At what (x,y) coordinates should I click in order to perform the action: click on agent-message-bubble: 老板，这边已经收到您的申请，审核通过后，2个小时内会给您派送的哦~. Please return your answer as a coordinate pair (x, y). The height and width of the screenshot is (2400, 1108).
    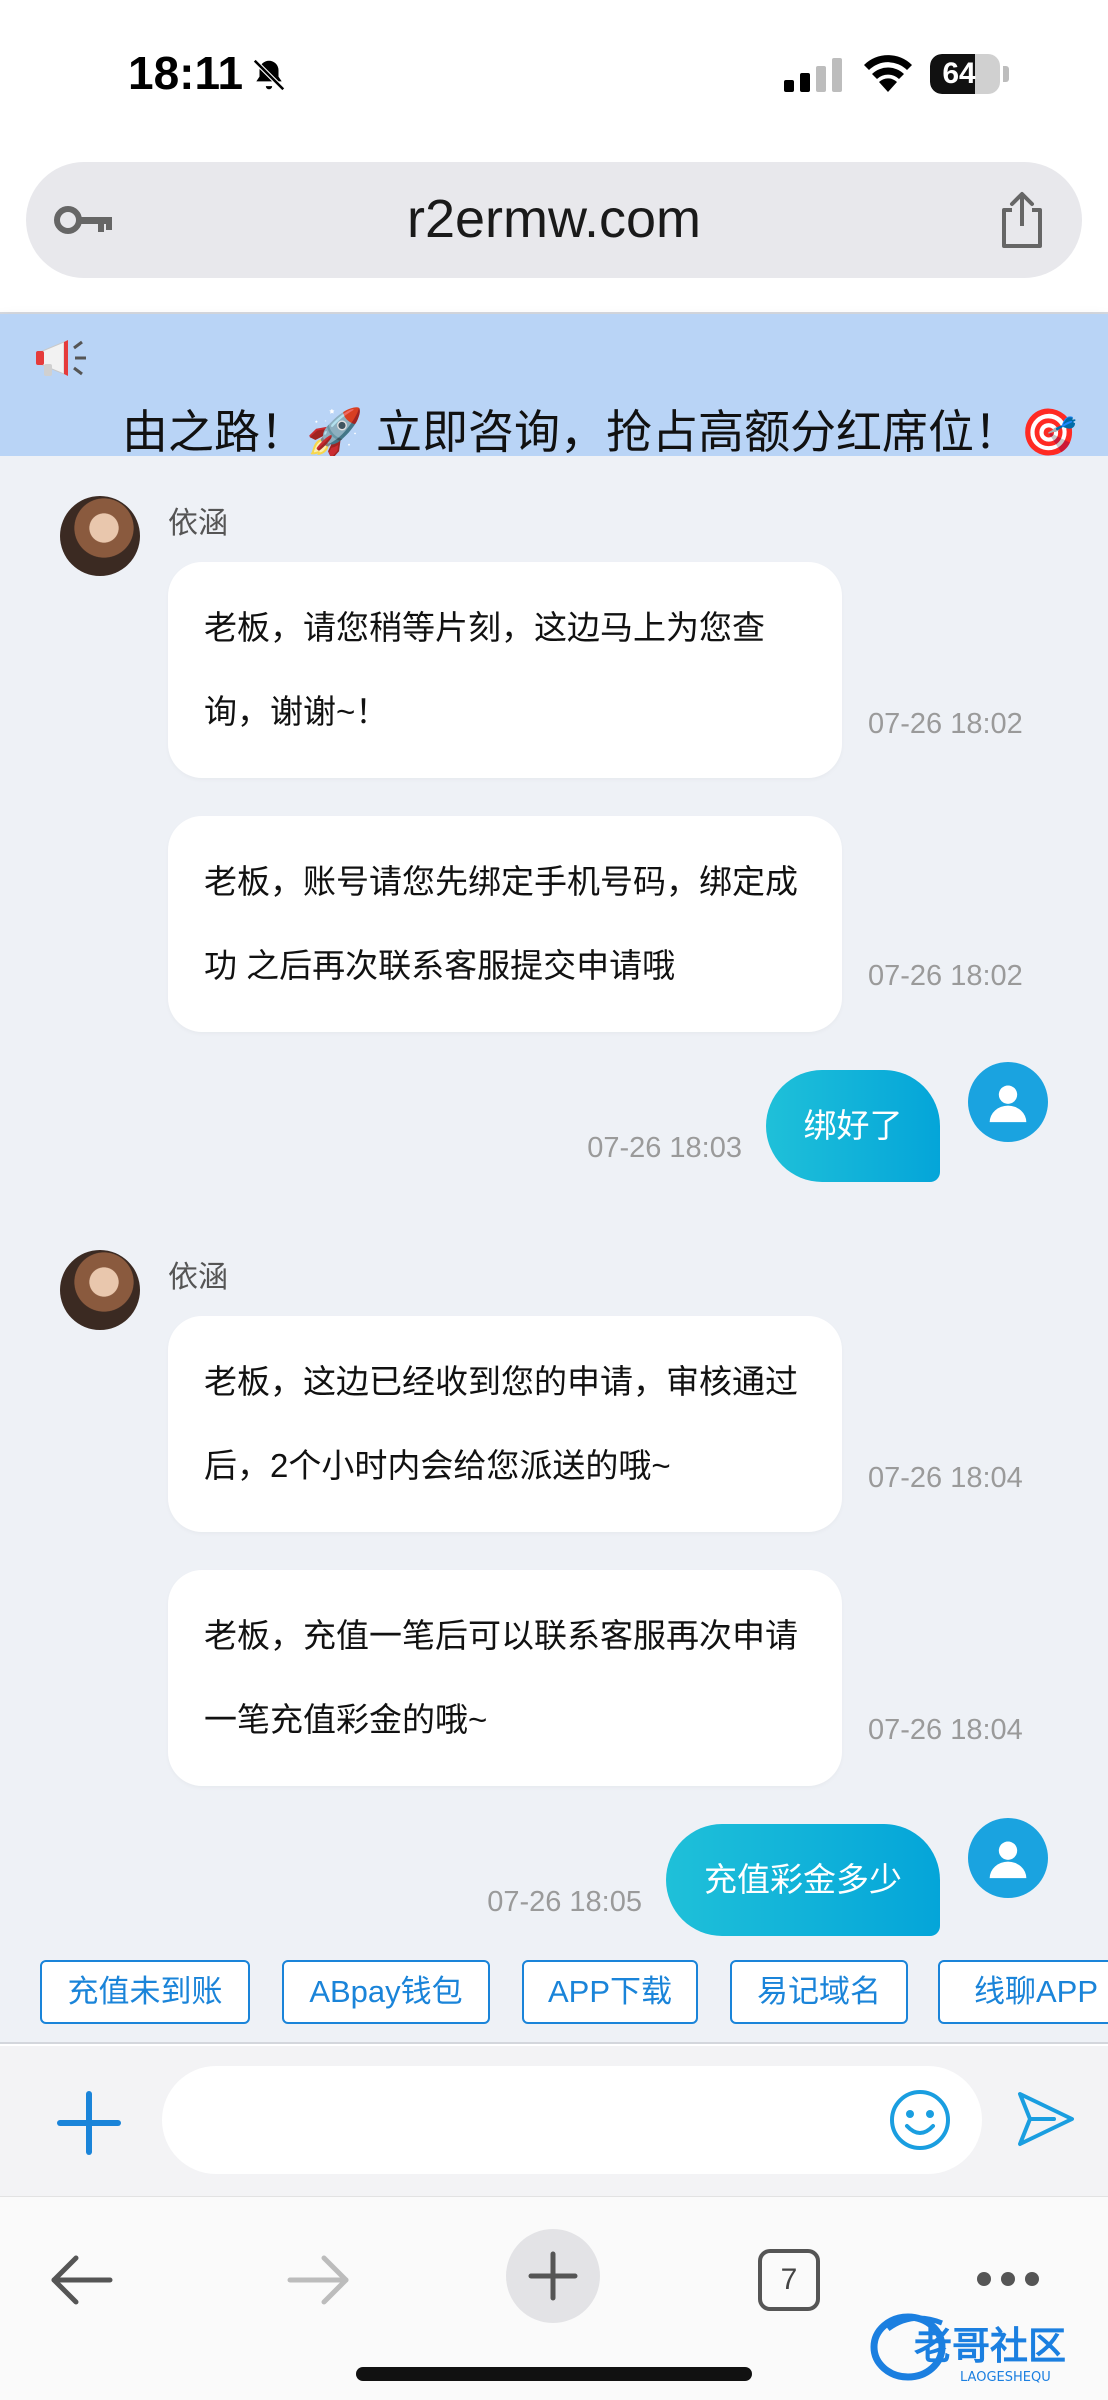
    Looking at the image, I should click on (505, 1424).